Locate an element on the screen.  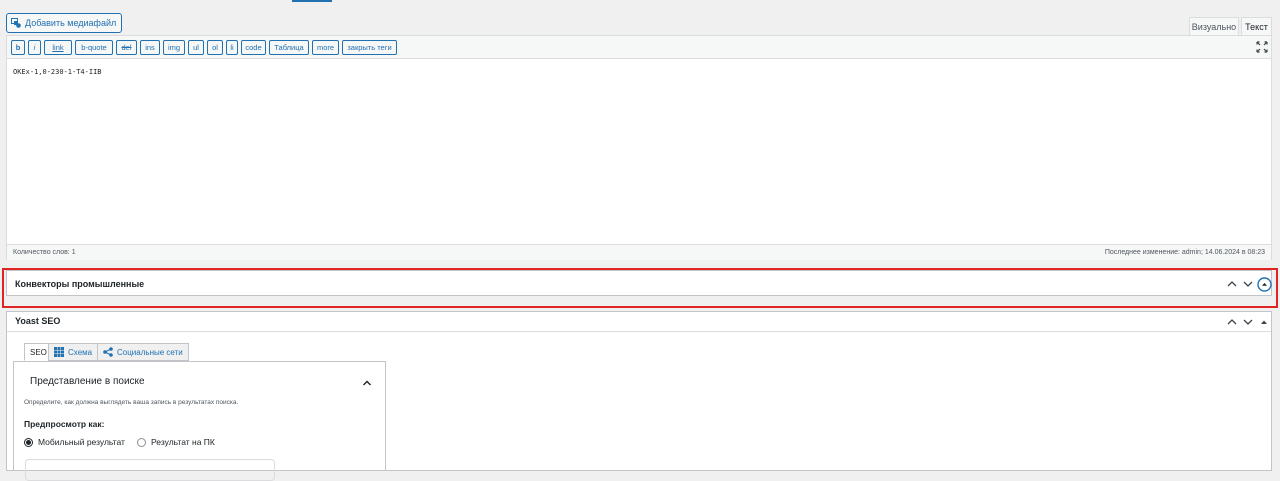
qt-ul-button: ul is located at coordinates (196, 47).